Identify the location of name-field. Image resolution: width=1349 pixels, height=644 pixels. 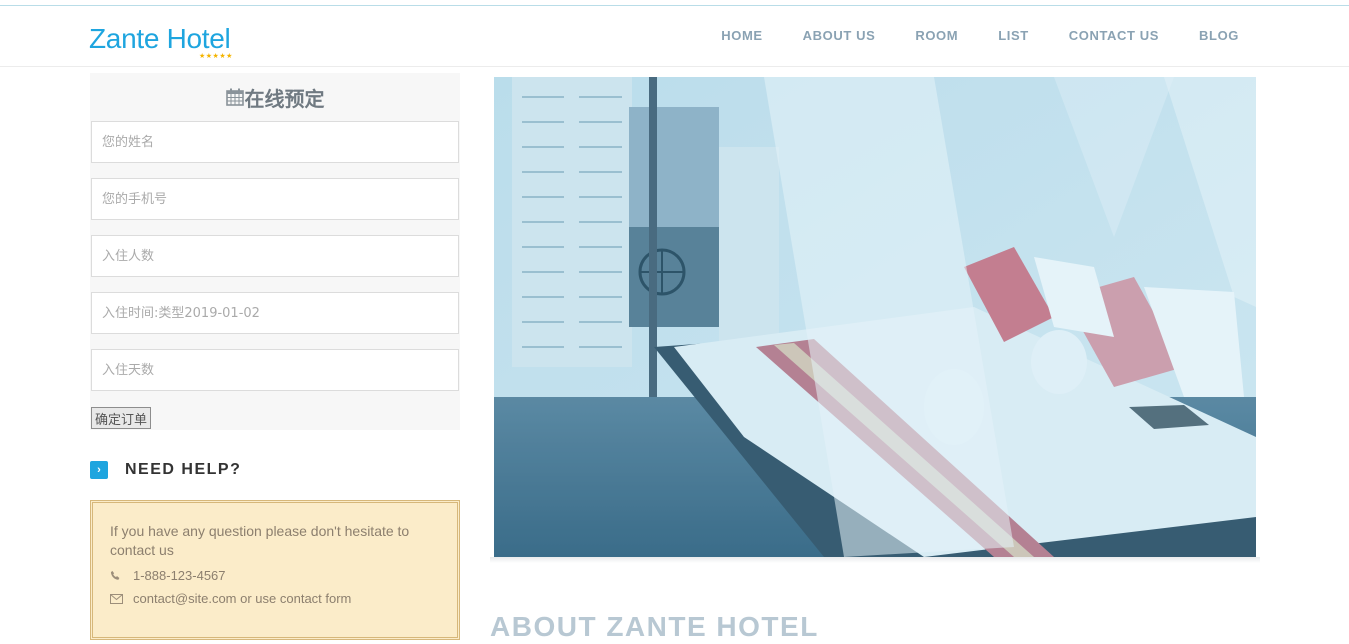
(275, 142).